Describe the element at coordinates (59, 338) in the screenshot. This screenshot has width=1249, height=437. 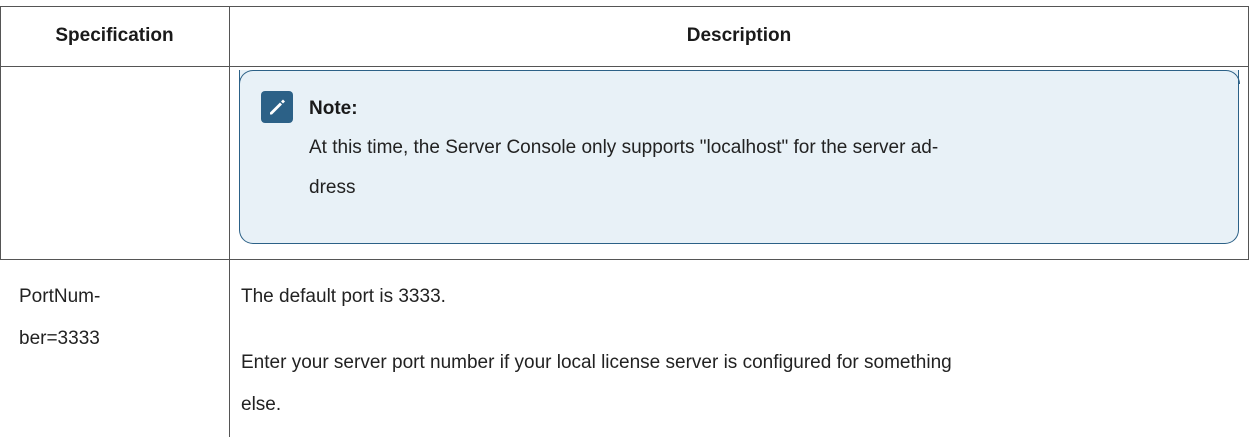
I see `spec-line: ber=3333` at that location.